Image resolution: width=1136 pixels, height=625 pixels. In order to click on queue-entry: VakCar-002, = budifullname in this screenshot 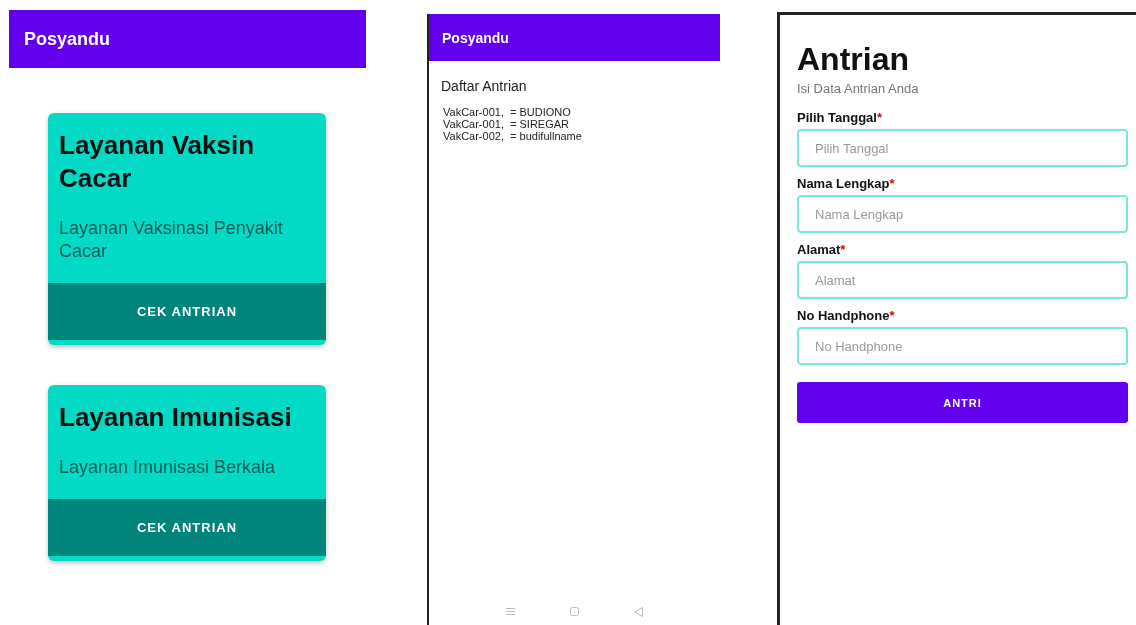, I will do `click(513, 136)`.